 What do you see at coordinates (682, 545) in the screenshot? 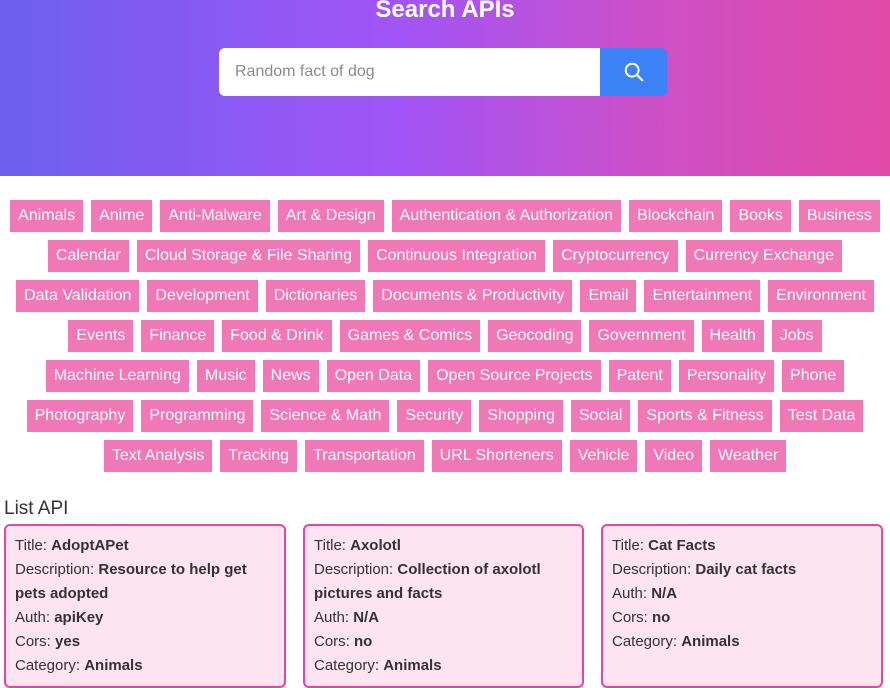
I see `api-title: Cat Facts` at bounding box center [682, 545].